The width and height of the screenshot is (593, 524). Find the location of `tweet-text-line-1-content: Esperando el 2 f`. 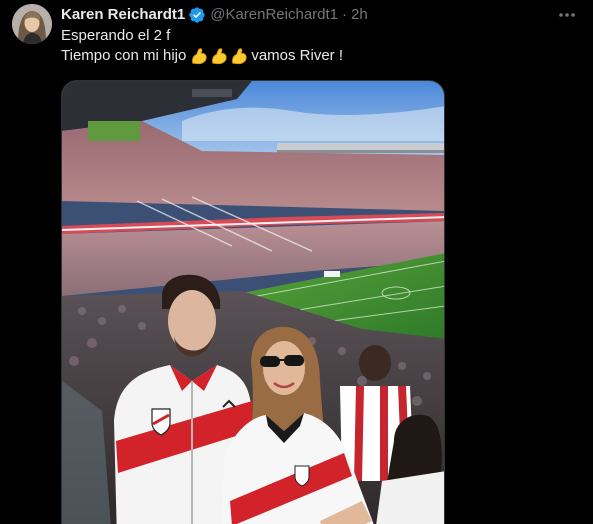

tweet-text-line-1-content: Esperando el 2 f is located at coordinates (116, 35).